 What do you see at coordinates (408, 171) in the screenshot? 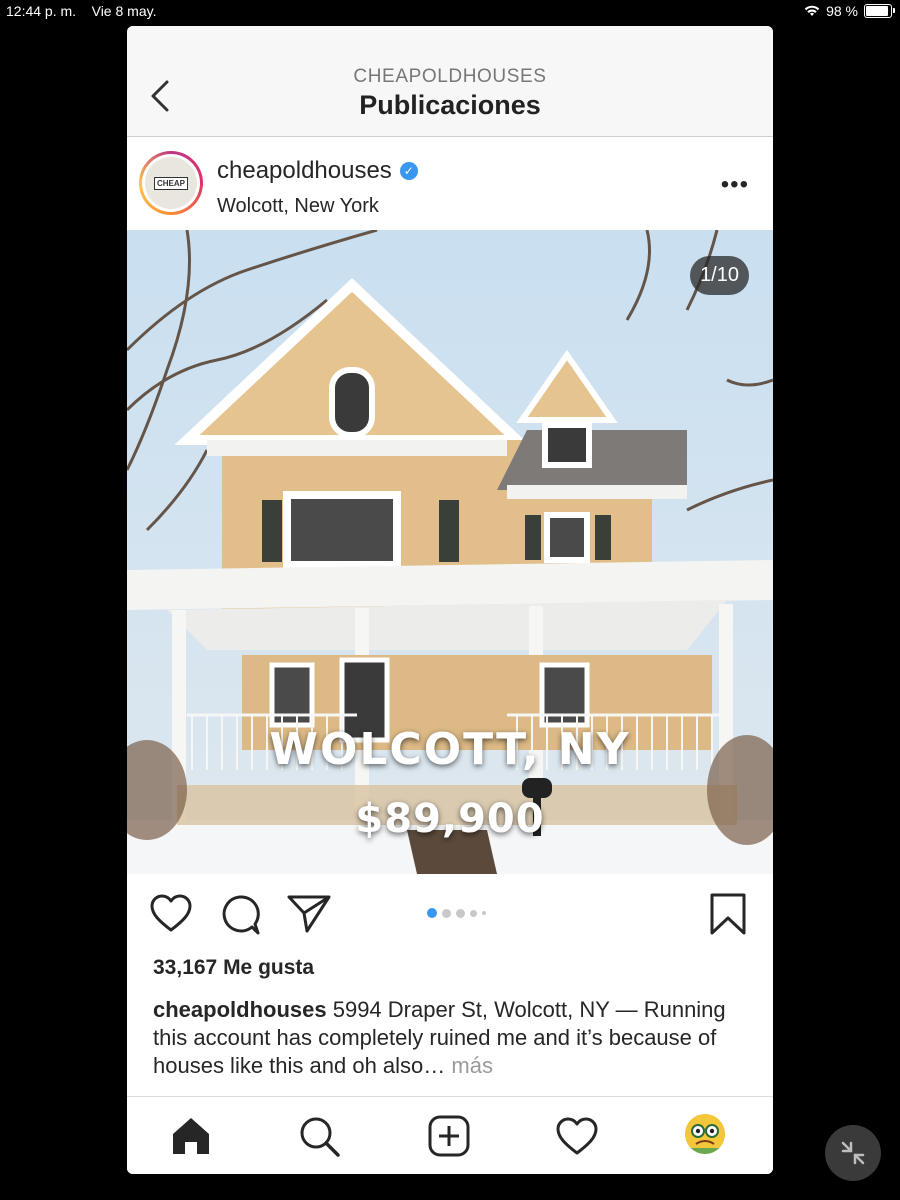
I see `verified-badge-icon: ✓` at bounding box center [408, 171].